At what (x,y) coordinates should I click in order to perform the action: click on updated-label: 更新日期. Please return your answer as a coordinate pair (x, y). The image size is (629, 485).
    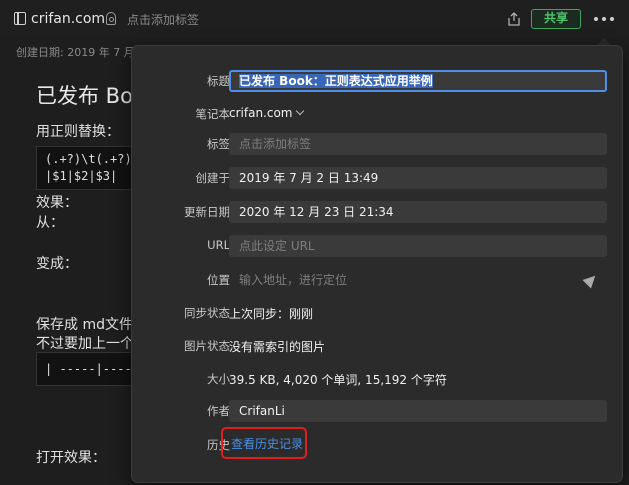
    Looking at the image, I should click on (207, 212).